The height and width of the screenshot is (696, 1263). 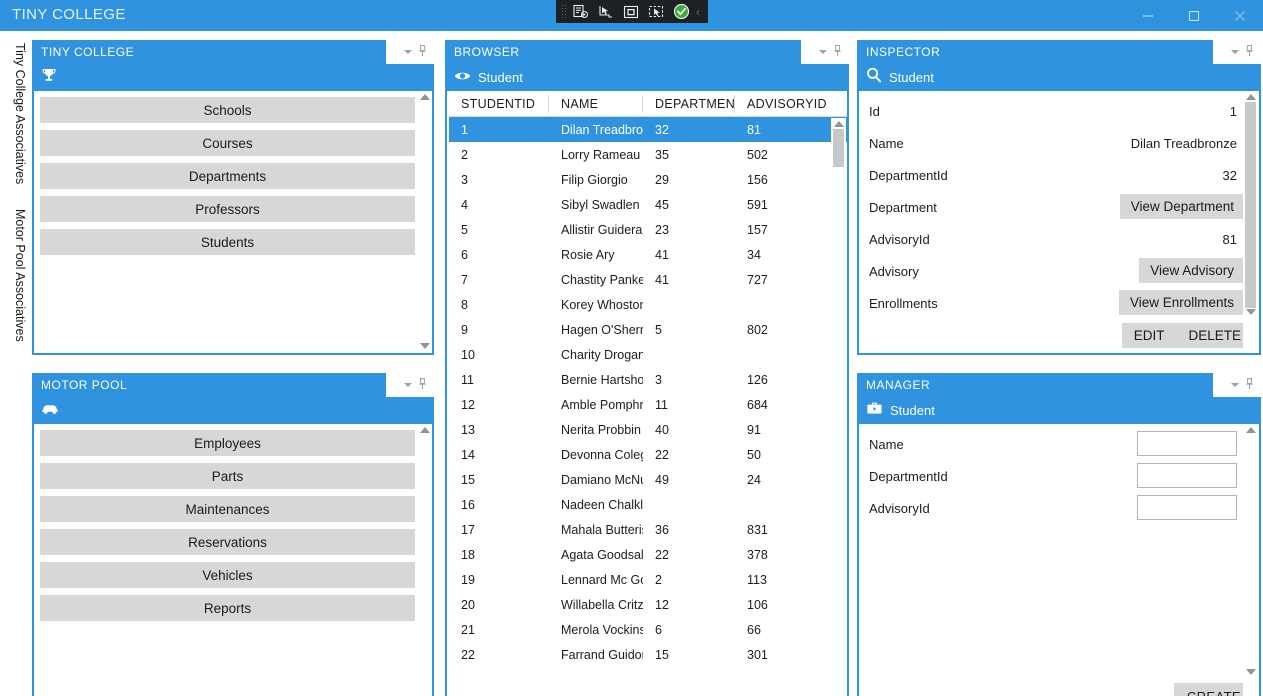 What do you see at coordinates (227, 608) in the screenshot?
I see `nav-button-reports: Reports` at bounding box center [227, 608].